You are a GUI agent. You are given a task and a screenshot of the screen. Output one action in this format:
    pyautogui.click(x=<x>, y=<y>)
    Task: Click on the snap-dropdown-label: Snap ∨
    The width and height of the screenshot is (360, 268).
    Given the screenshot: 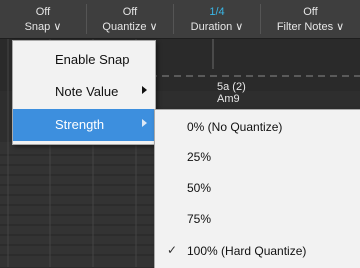 What is the action you would take?
    pyautogui.click(x=43, y=27)
    